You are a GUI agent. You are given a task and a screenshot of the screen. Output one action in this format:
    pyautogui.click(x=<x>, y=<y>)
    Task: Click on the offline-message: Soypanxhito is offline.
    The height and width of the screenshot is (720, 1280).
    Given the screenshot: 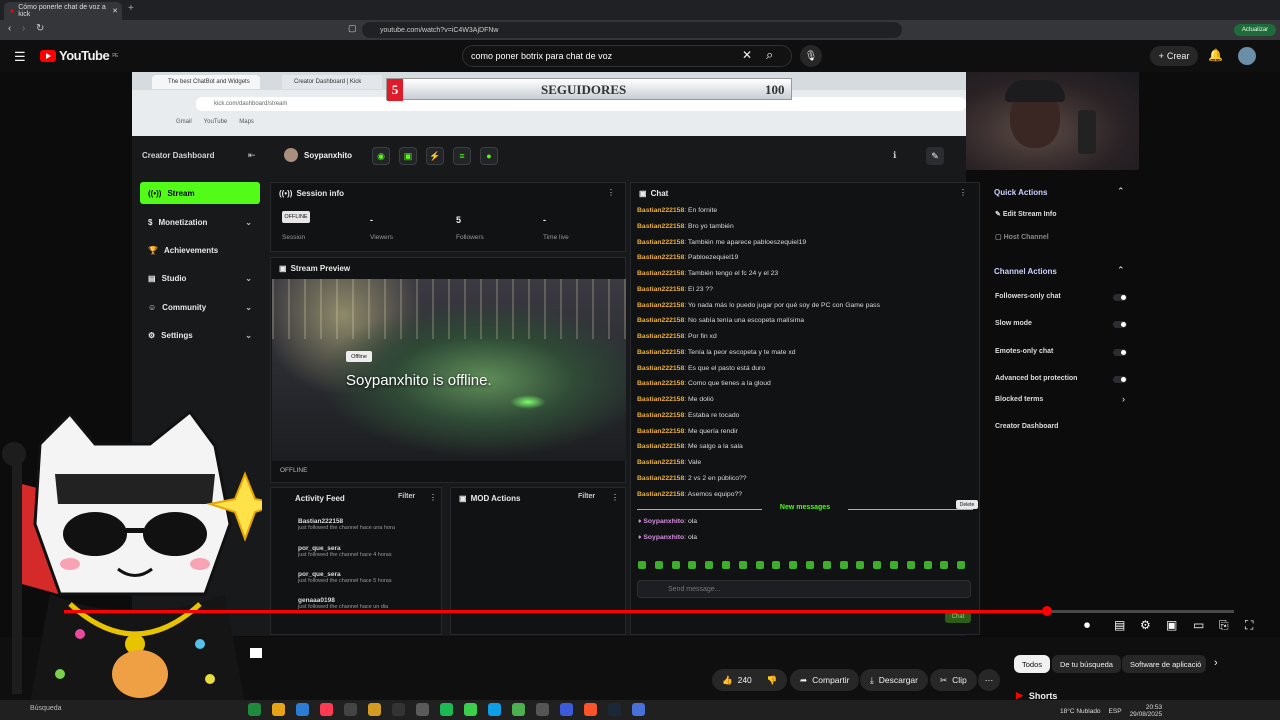 What is the action you would take?
    pyautogui.click(x=419, y=380)
    